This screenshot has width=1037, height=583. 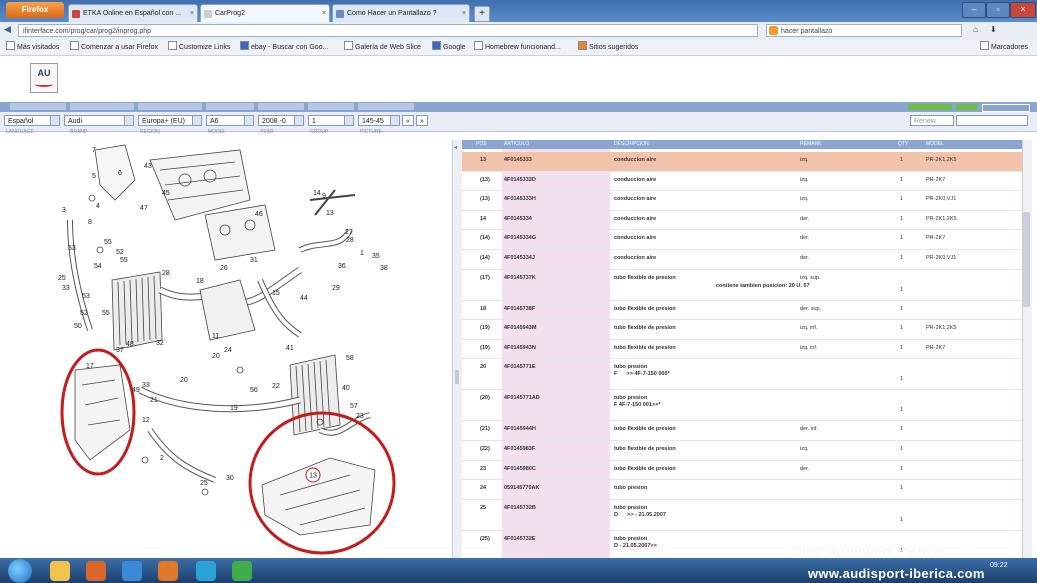 What do you see at coordinates (32, 120) in the screenshot?
I see `language-select: Español` at bounding box center [32, 120].